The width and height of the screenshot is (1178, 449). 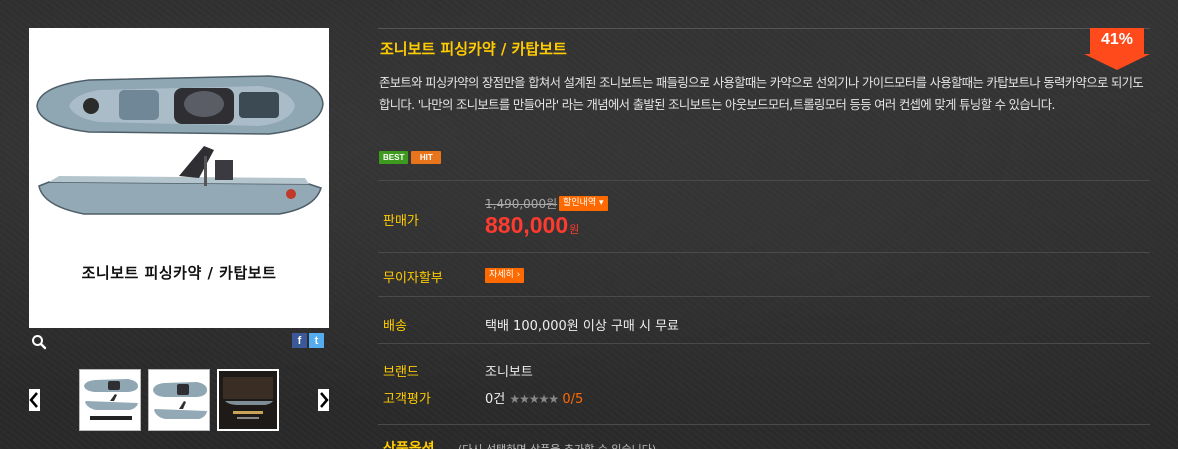 I want to click on best-badge: BEST, so click(x=394, y=157).